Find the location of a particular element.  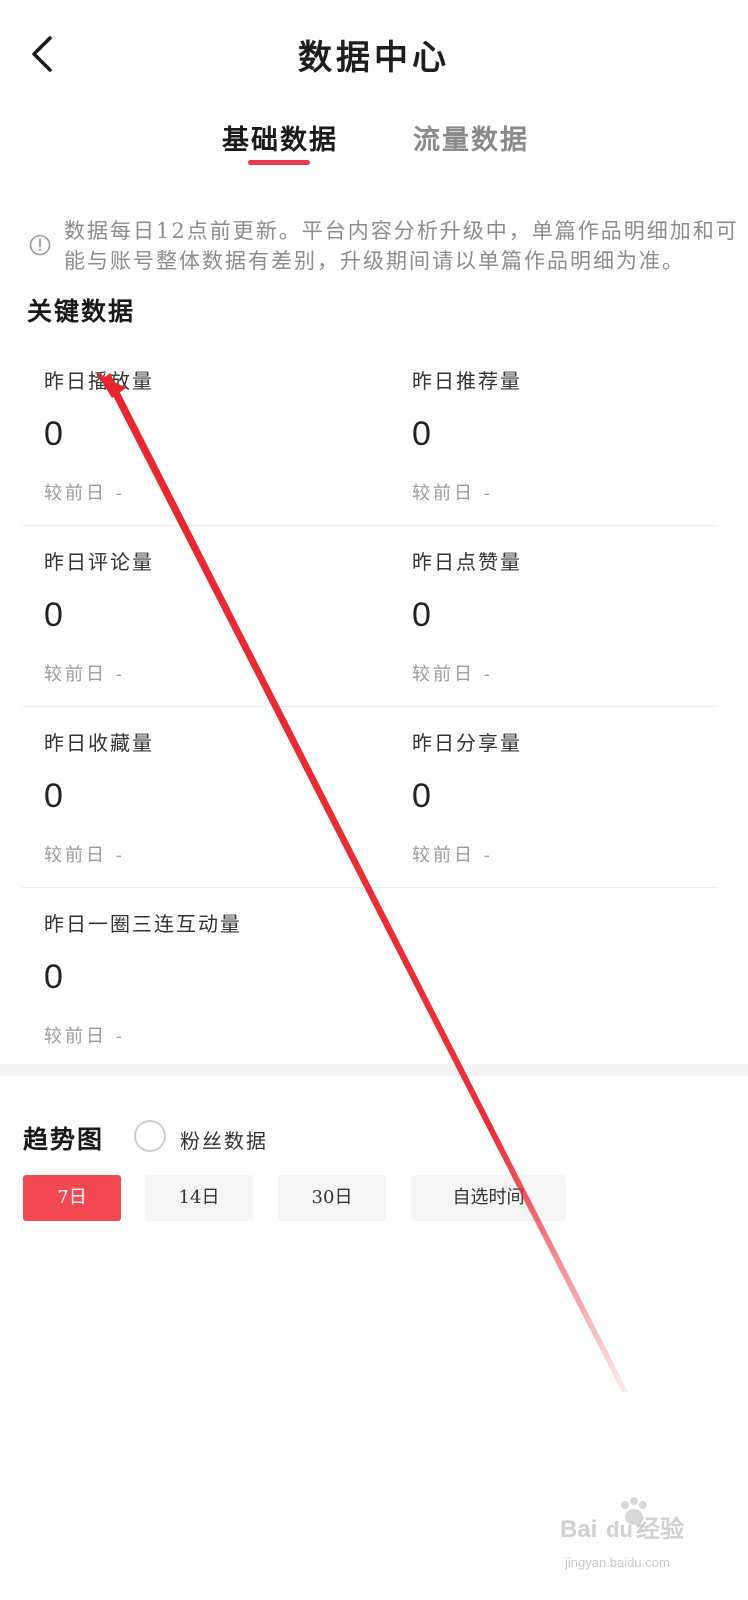

active-tab-indicator is located at coordinates (279, 162).